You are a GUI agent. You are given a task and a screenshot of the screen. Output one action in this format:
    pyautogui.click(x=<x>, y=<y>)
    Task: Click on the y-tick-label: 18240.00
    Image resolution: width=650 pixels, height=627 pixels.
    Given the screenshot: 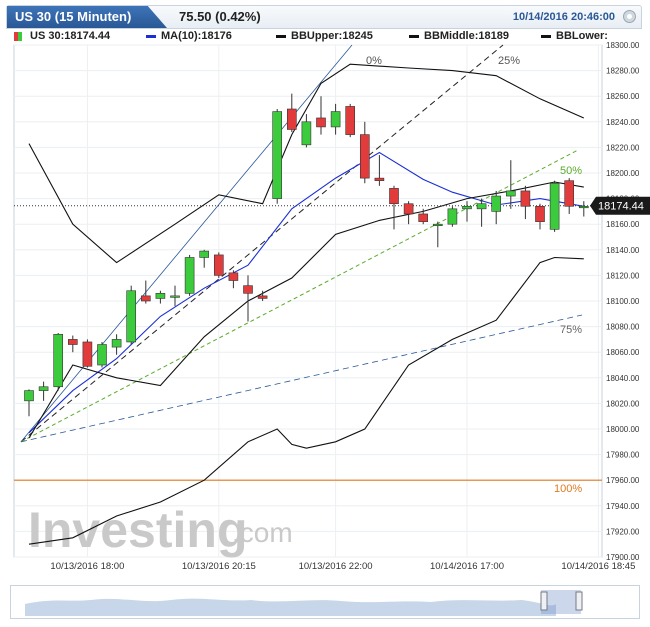 What is the action you would take?
    pyautogui.click(x=623, y=122)
    